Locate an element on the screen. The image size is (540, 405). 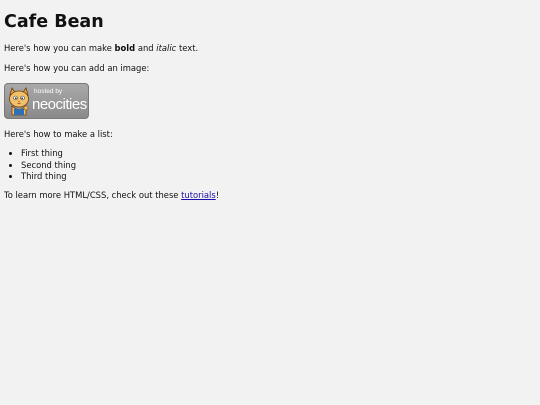
badge-text: hosted by neocities is located at coordinates (59, 100).